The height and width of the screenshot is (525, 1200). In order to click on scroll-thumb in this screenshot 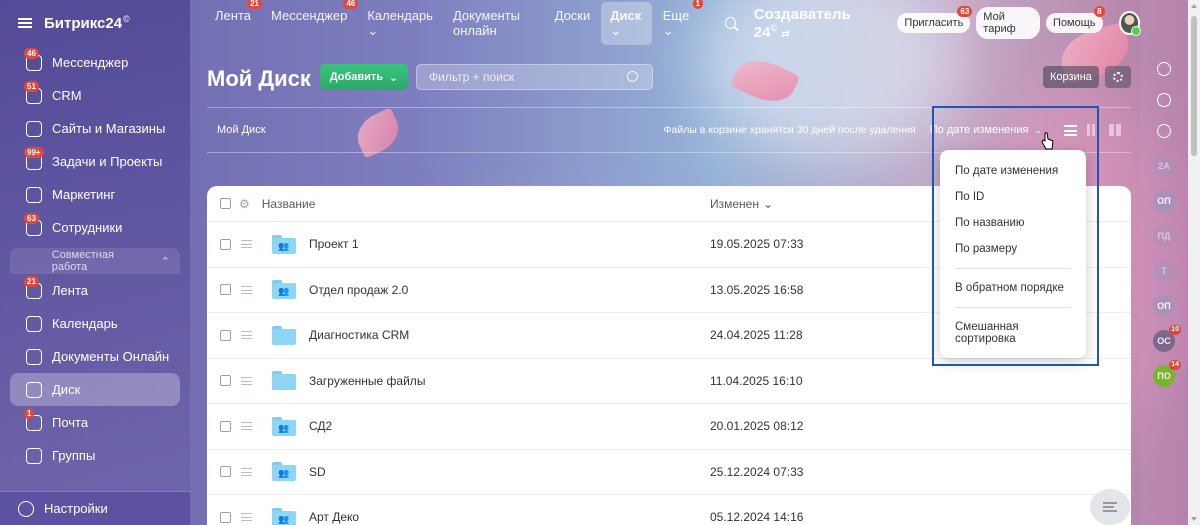, I will do `click(1194, 86)`.